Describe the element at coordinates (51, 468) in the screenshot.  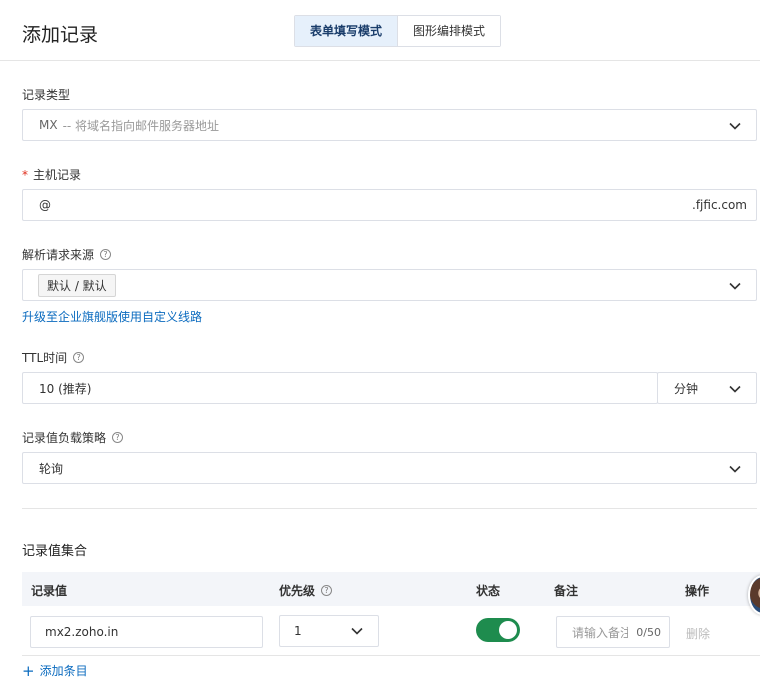
I see `load-strategy-value: 轮询` at that location.